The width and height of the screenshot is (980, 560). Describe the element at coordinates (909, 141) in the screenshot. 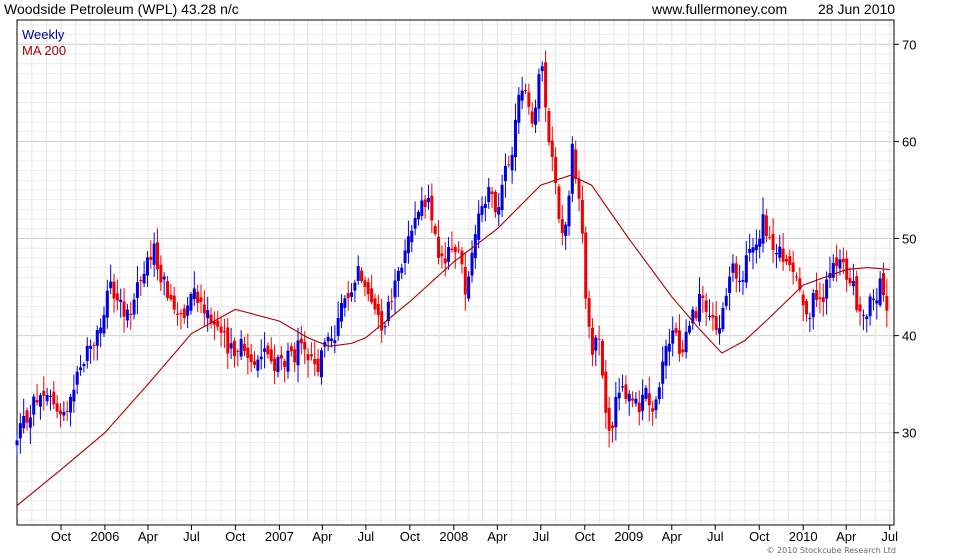

I see `y-tick-label: 60` at that location.